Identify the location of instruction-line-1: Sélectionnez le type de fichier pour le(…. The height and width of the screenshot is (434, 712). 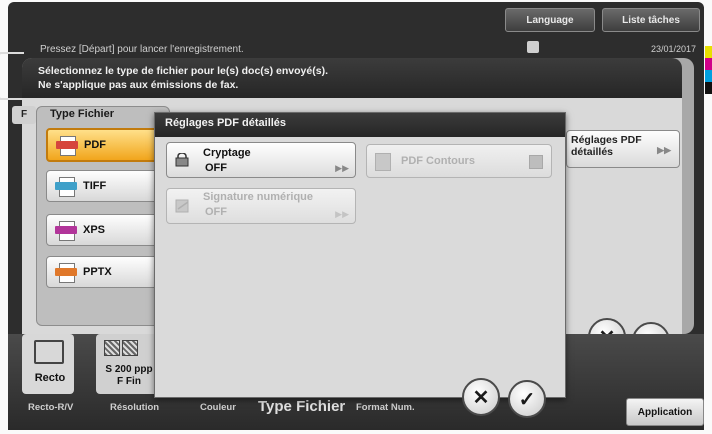
(183, 71).